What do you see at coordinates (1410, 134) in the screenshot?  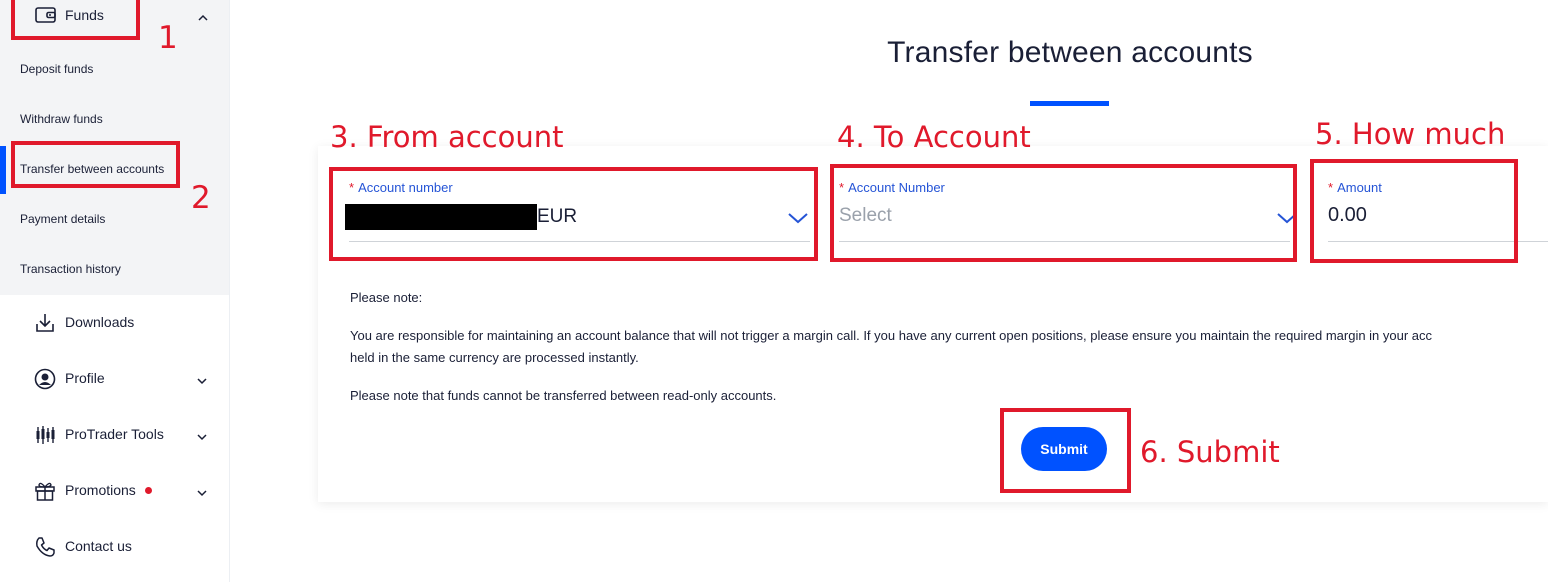 I see `annotation-step-5: 5. How much` at bounding box center [1410, 134].